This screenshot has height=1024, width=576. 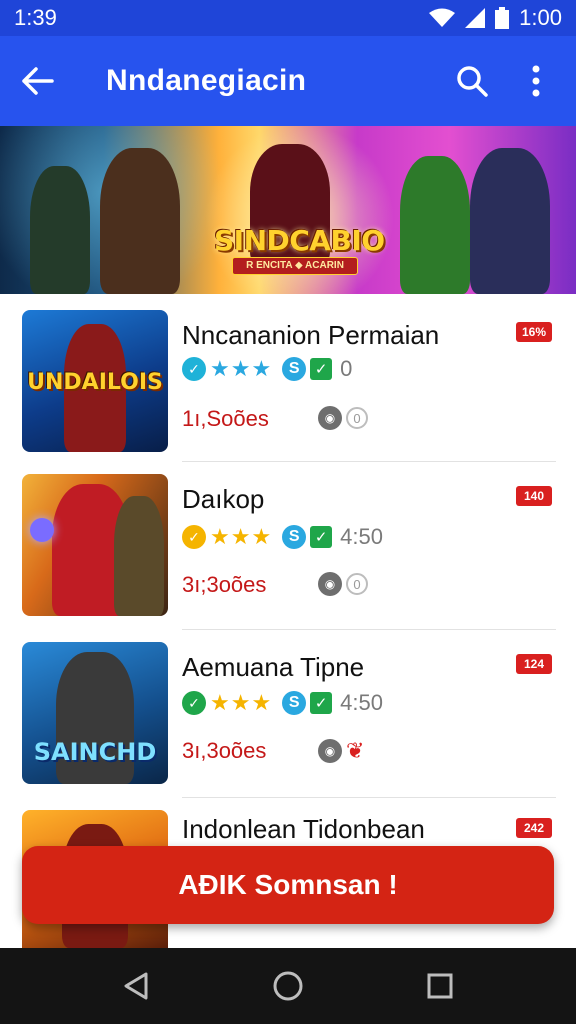 I want to click on energy-orb, so click(x=42, y=530).